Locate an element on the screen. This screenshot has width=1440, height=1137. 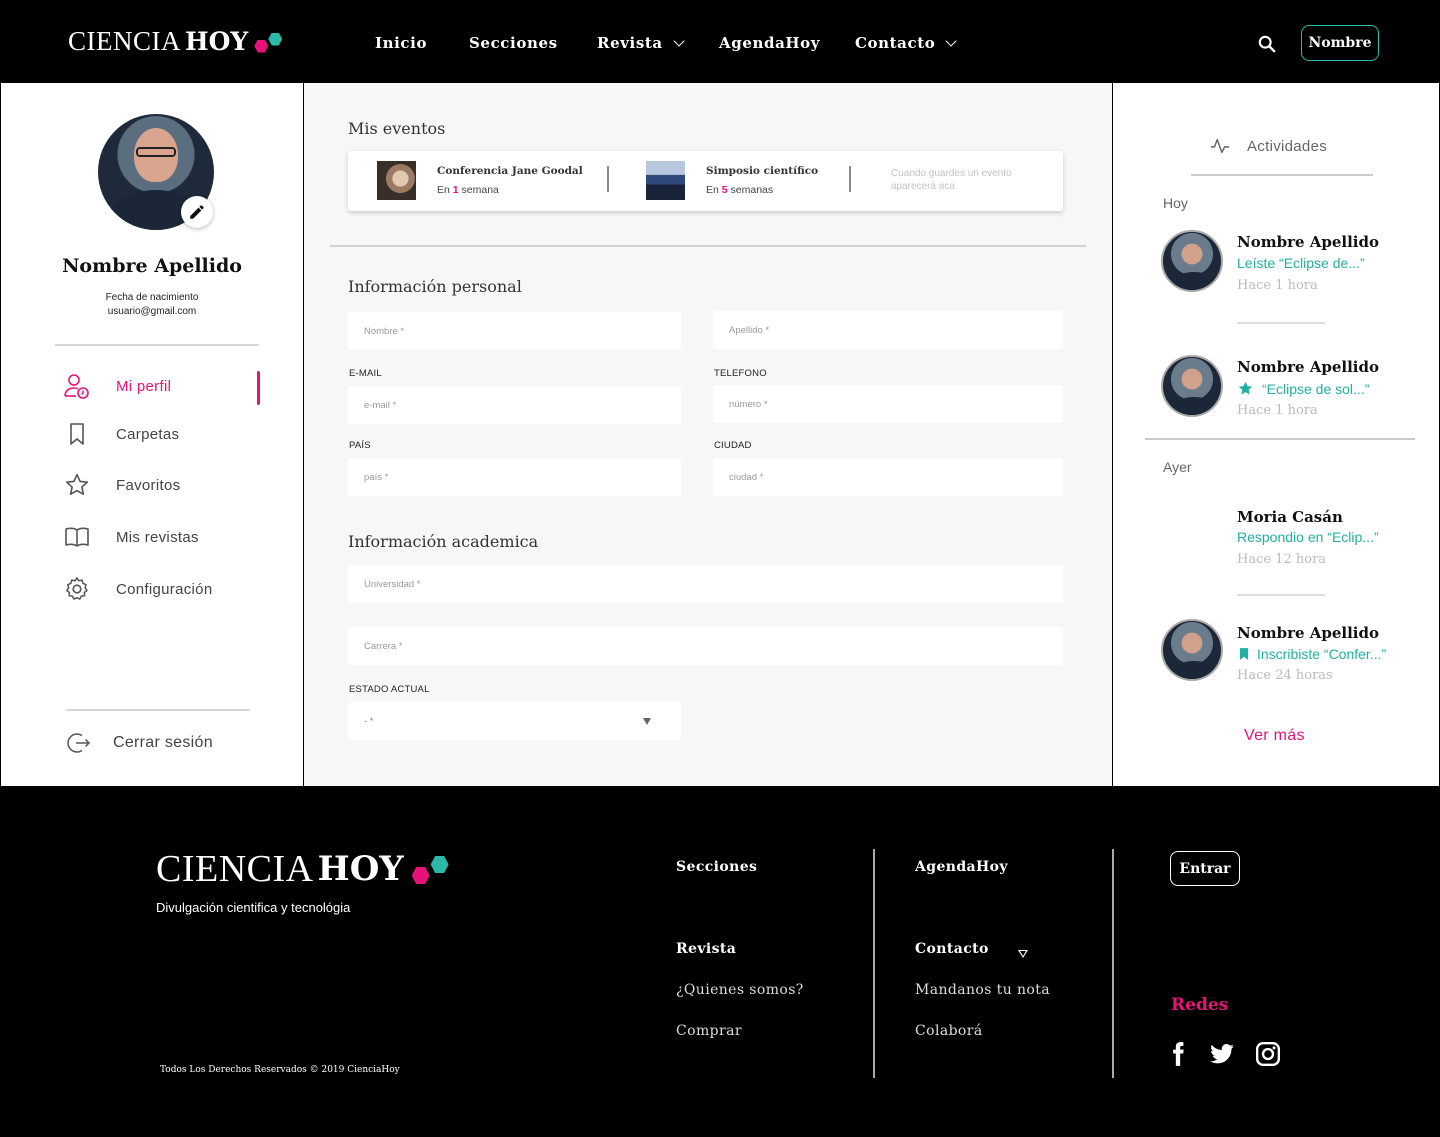
footer-link-comprar: Comprar is located at coordinates (709, 1031).